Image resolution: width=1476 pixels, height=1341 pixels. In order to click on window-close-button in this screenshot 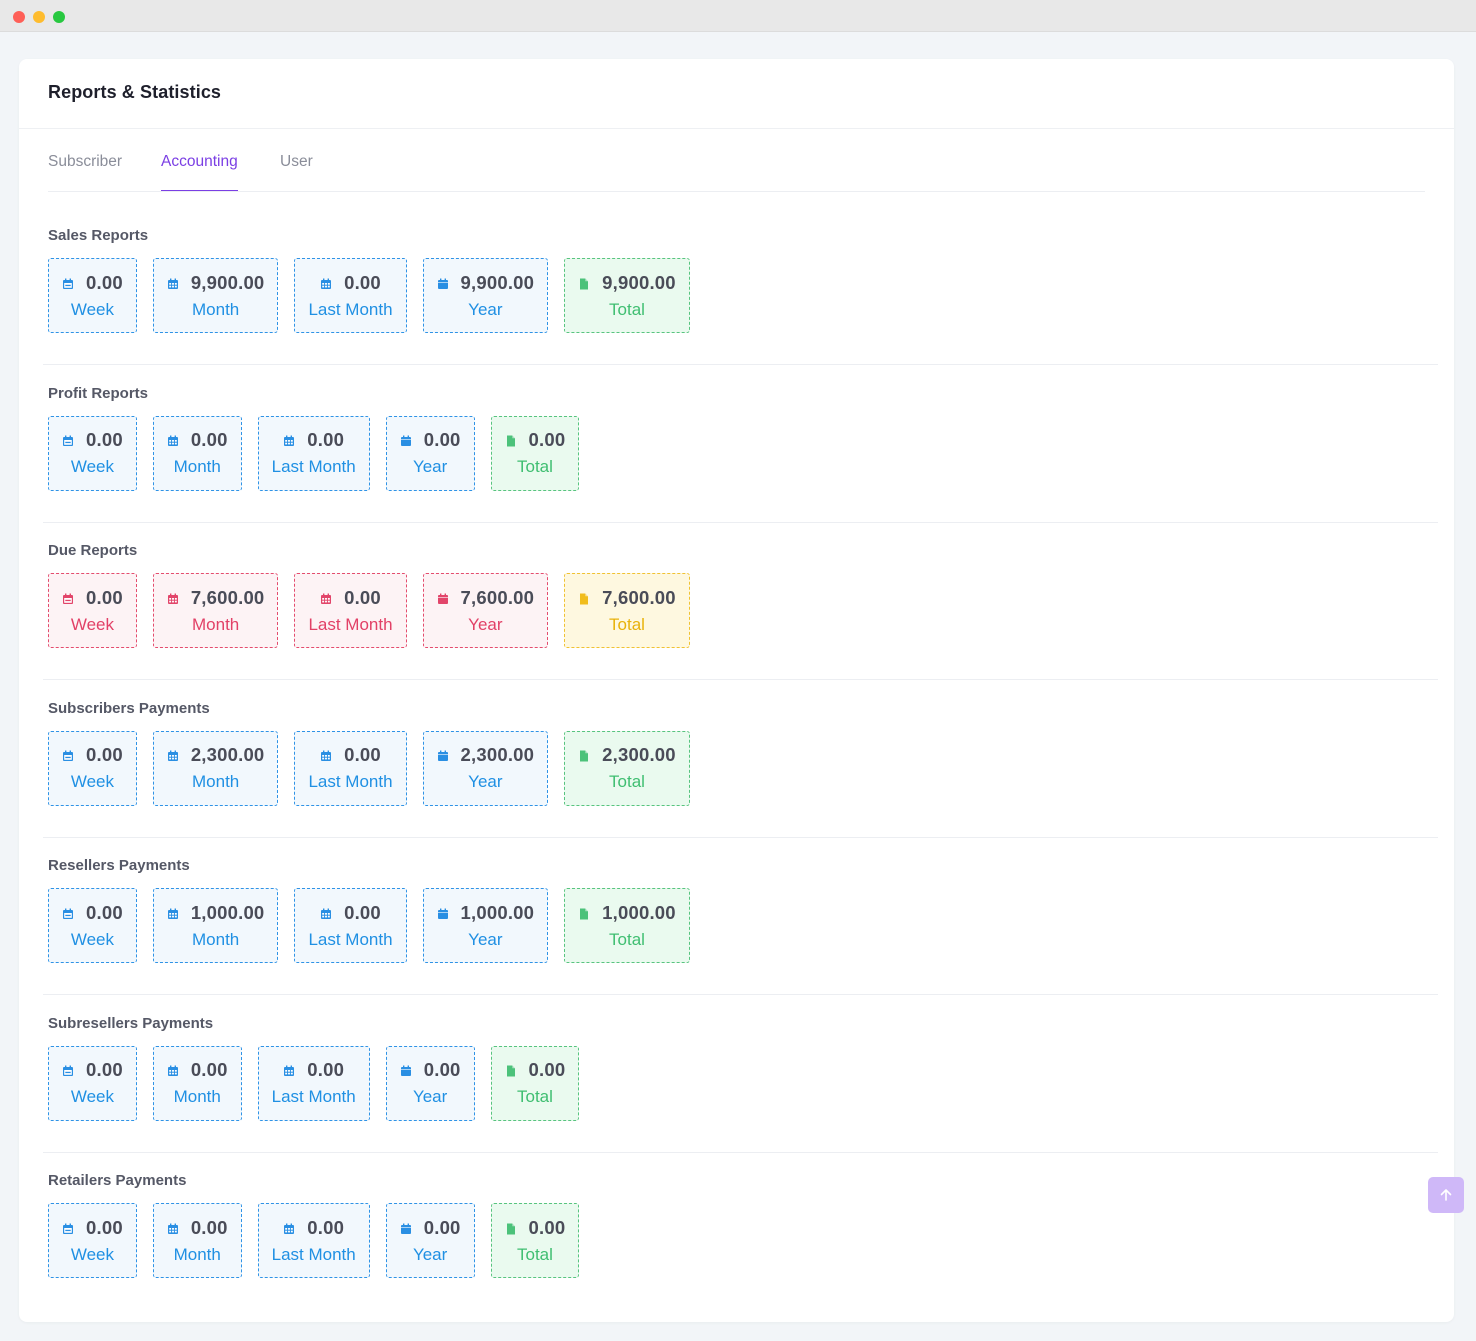, I will do `click(19, 17)`.